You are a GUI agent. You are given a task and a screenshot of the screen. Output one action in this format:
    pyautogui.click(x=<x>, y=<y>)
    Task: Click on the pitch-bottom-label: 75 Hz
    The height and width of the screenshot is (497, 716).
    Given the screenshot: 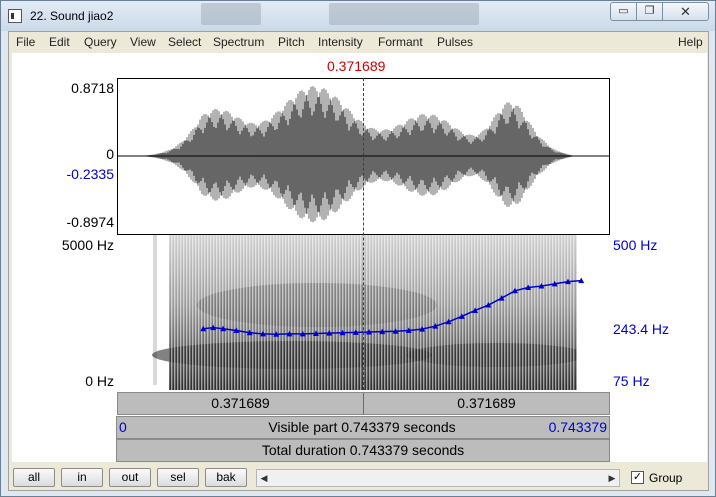 What is the action you would take?
    pyautogui.click(x=631, y=381)
    